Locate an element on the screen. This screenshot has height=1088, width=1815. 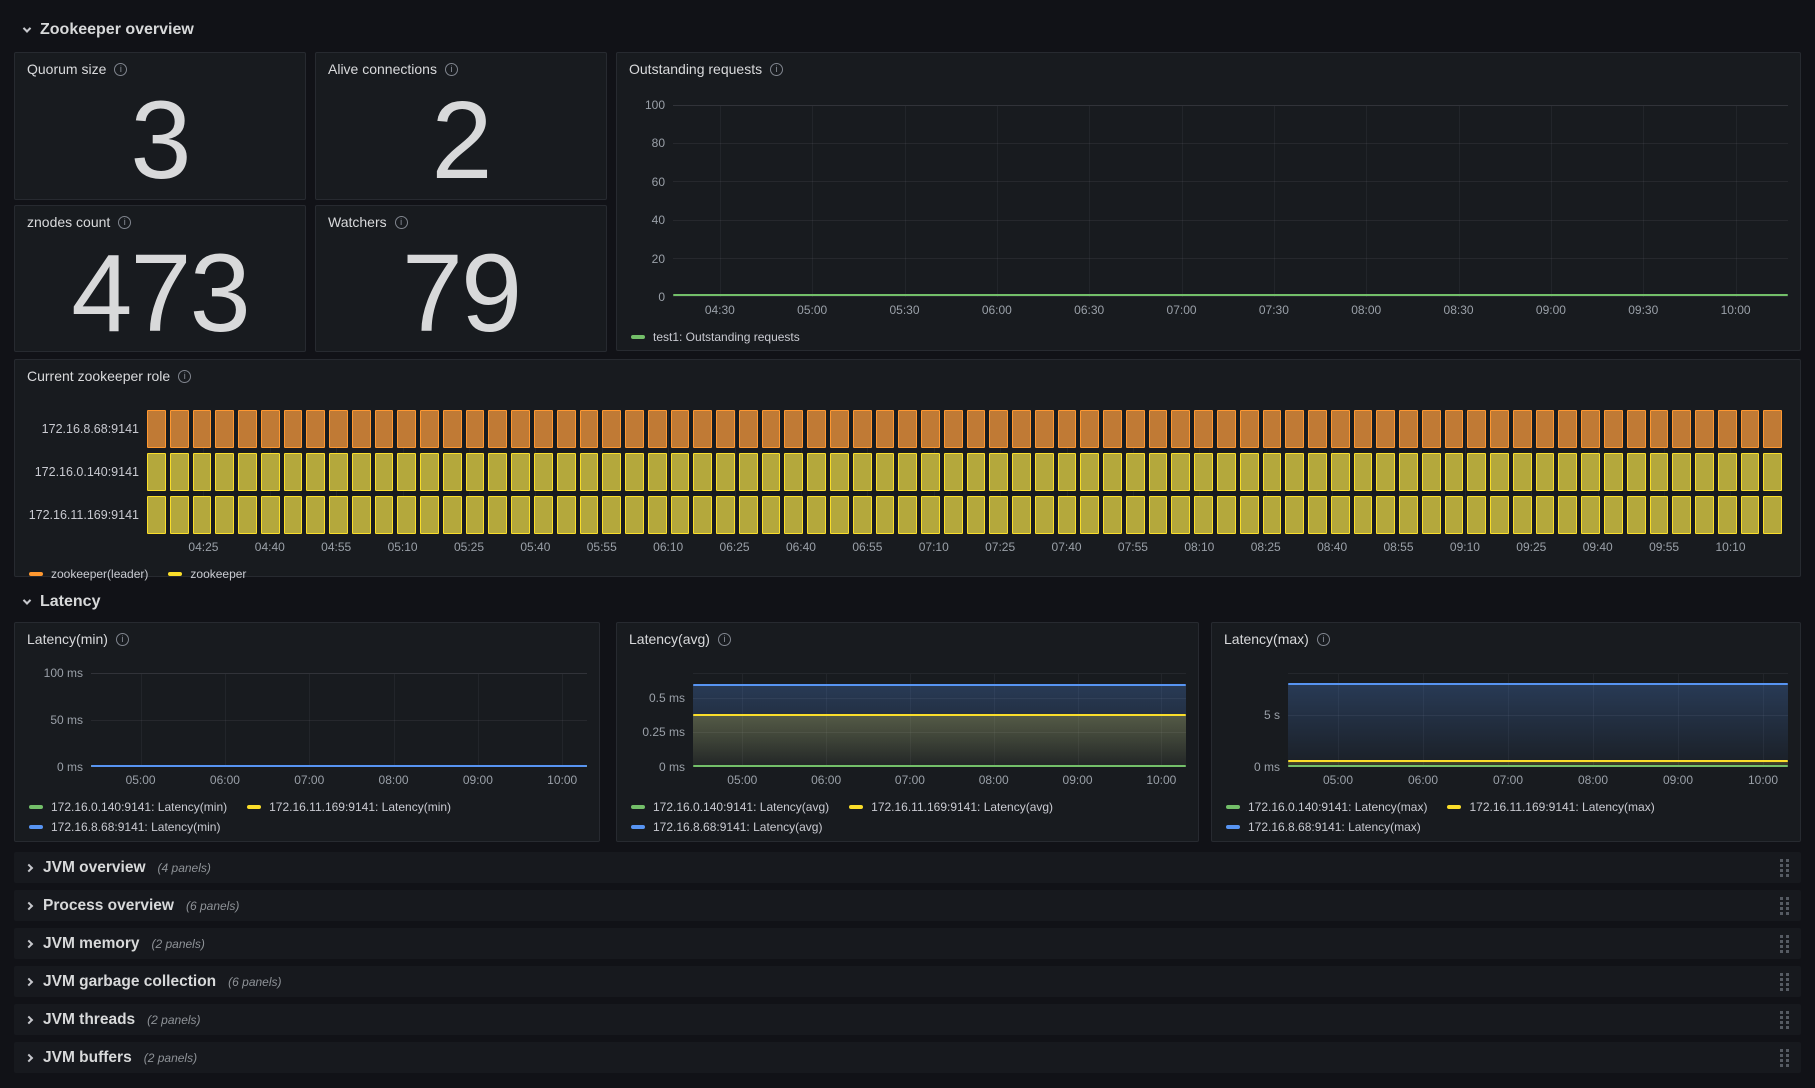
legend-item: 172.16.0.140:9141: Latency(max) is located at coordinates (1326, 807).